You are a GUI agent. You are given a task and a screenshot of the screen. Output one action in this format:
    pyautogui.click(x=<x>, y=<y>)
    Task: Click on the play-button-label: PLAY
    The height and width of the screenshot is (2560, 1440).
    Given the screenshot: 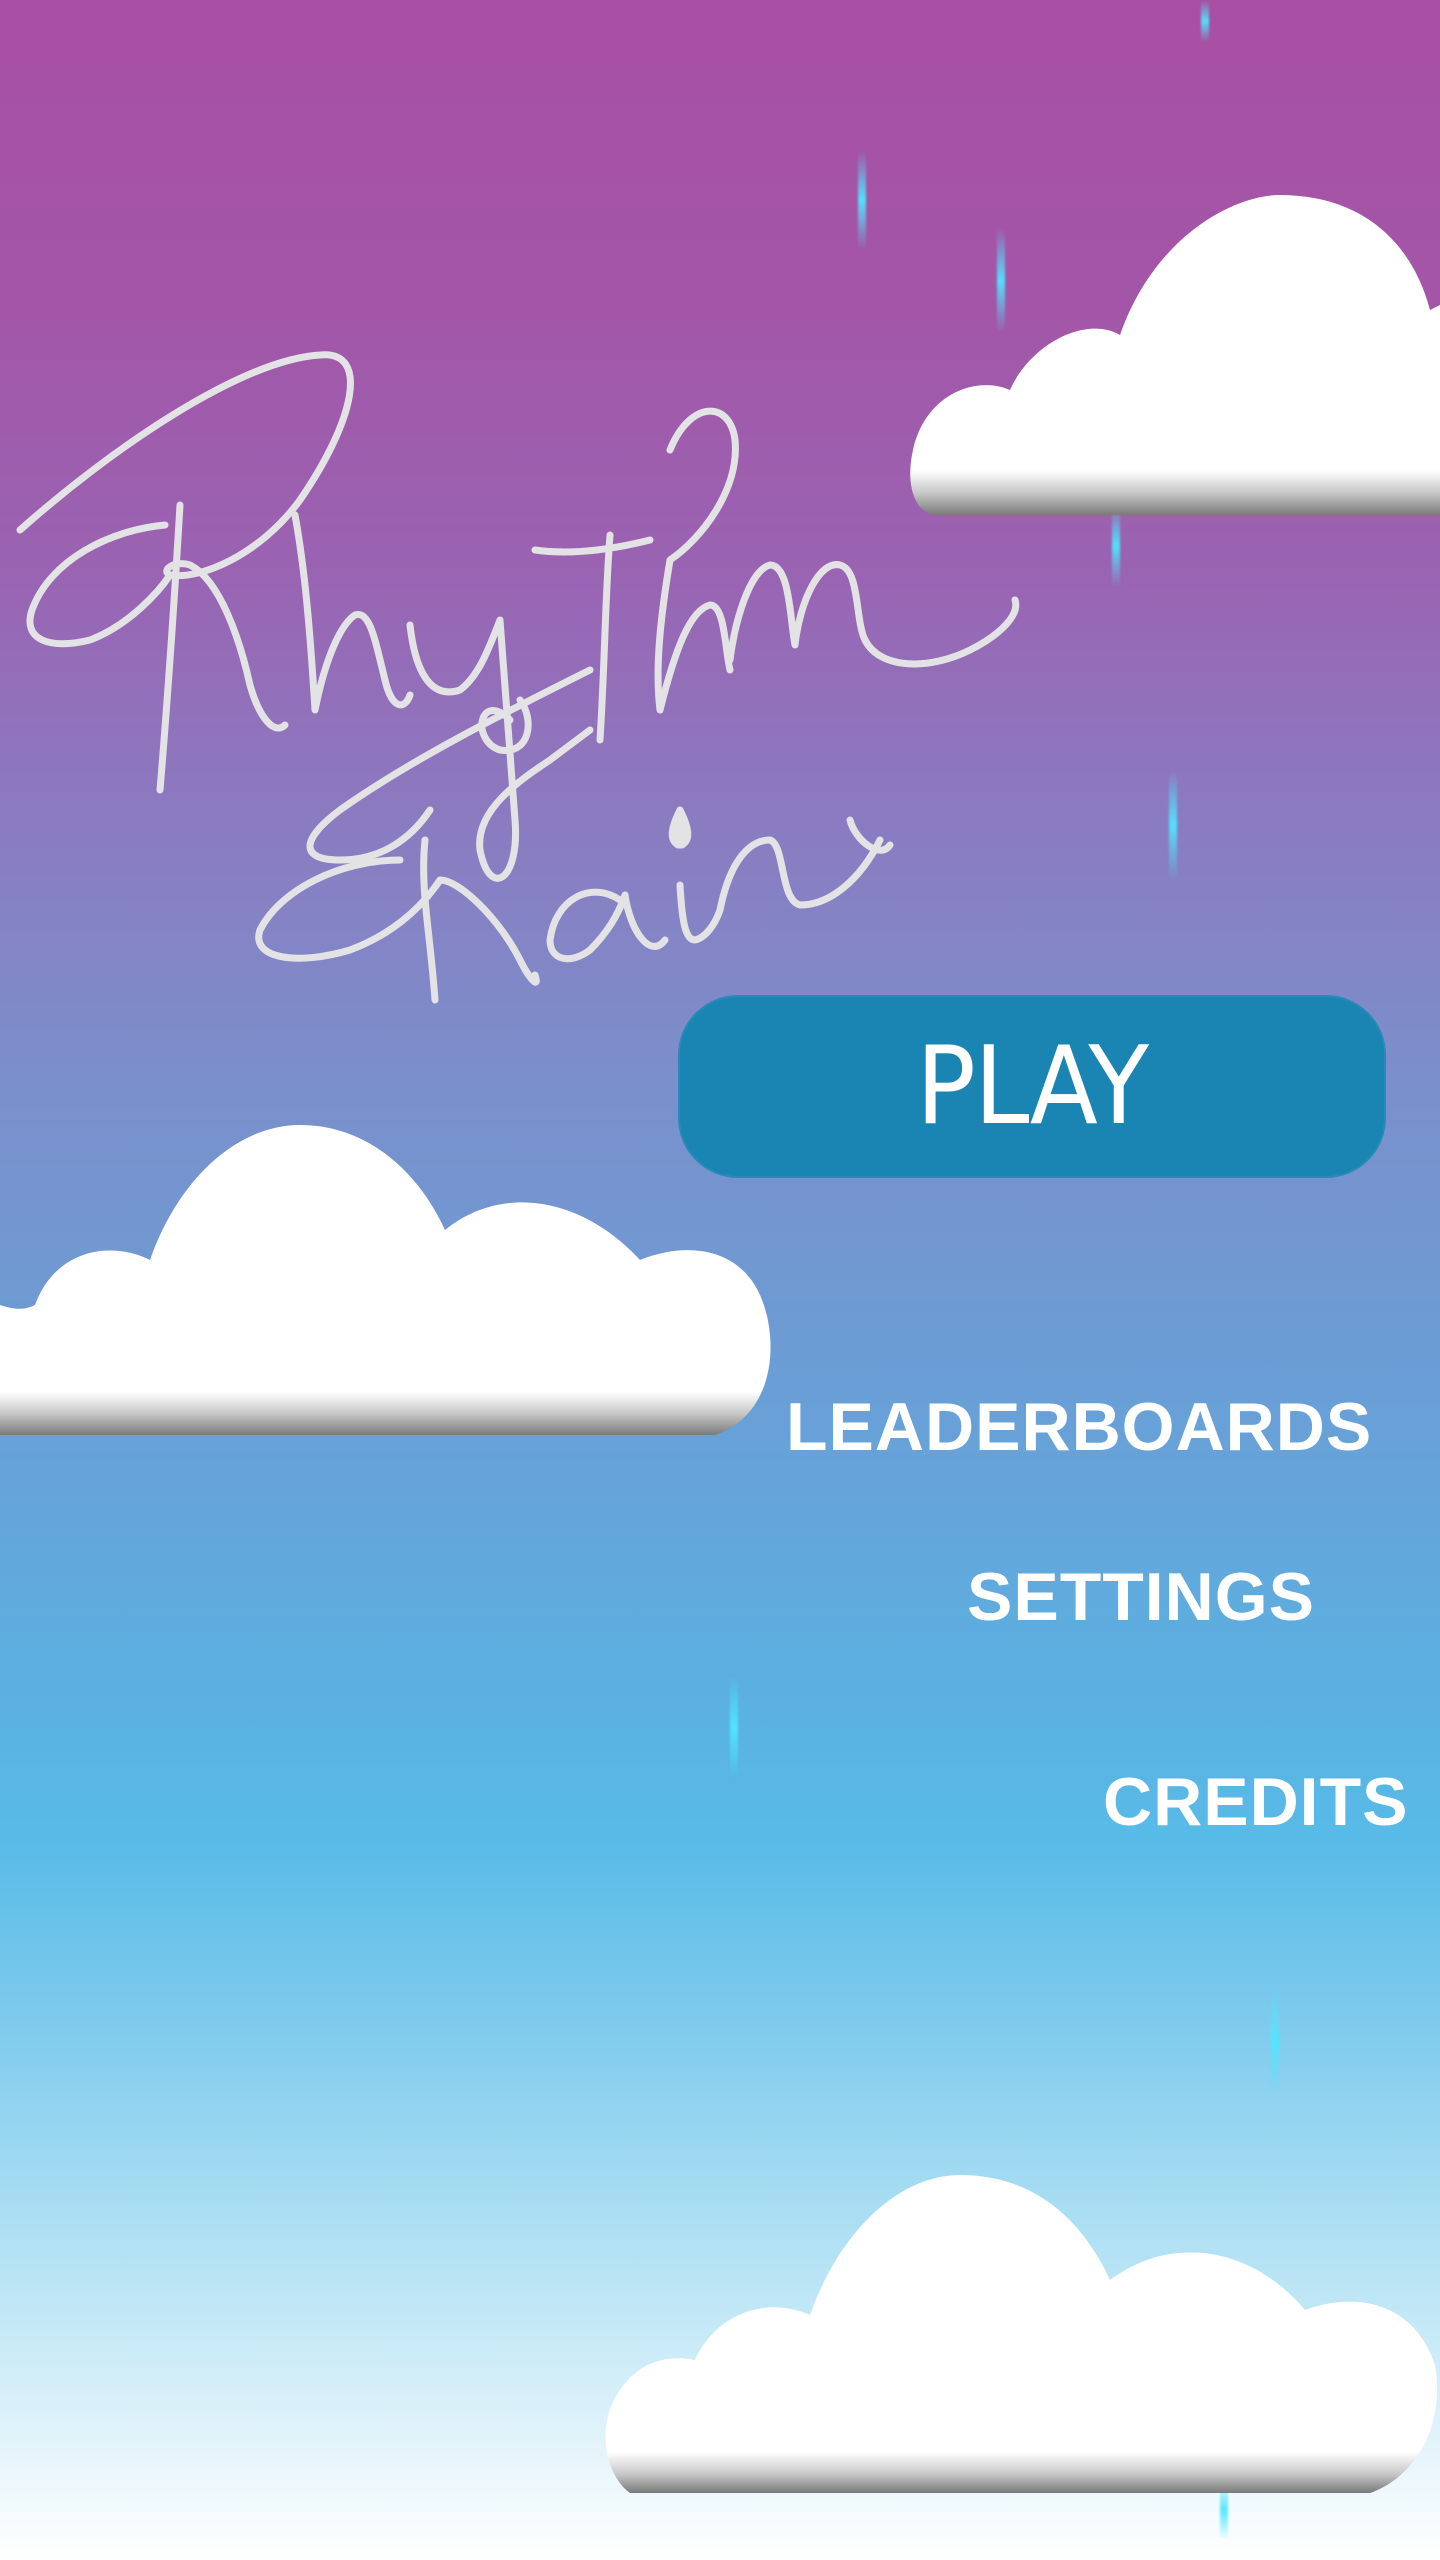 What is the action you would take?
    pyautogui.click(x=1032, y=1086)
    